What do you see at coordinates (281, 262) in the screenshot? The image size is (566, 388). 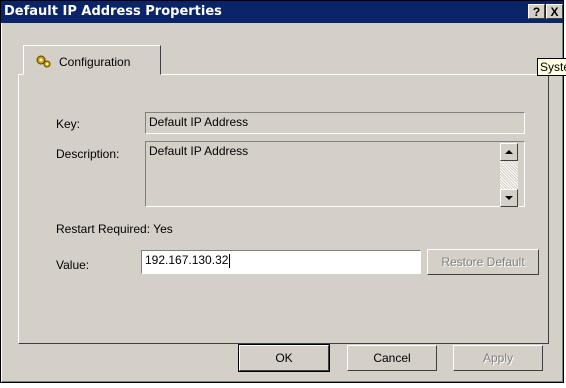 I see `value-input: 192.167.130.32` at bounding box center [281, 262].